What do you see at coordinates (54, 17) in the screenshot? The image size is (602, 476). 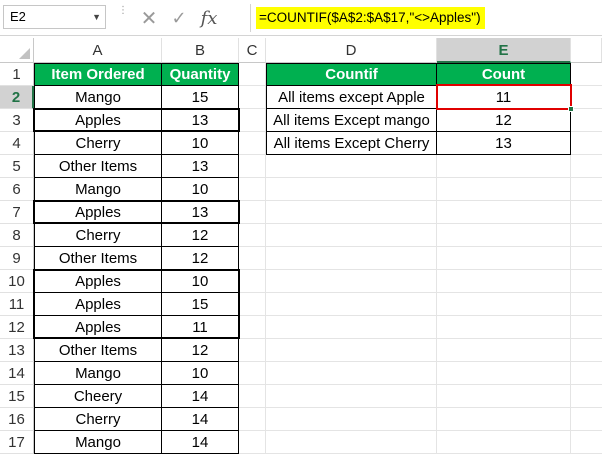 I see `name-box: E2 ▼` at bounding box center [54, 17].